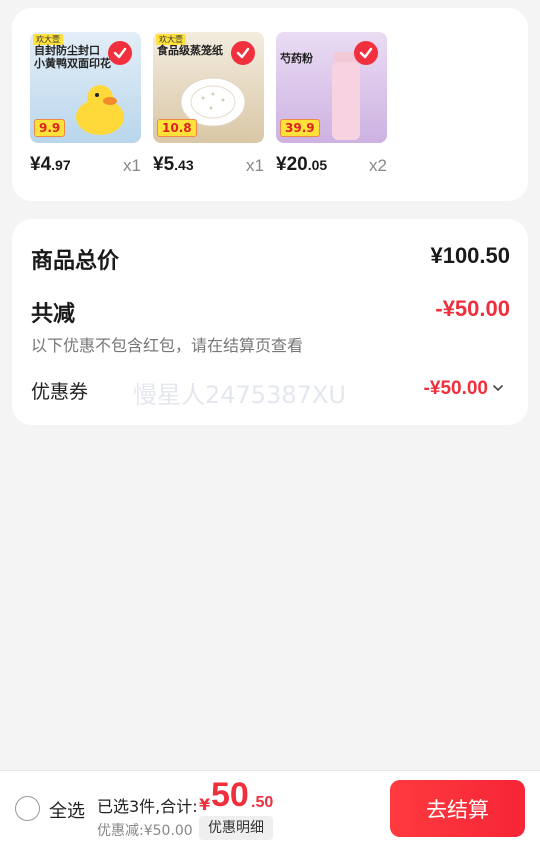 The image size is (540, 845). Describe the element at coordinates (498, 388) in the screenshot. I see `chevron-down-icon` at that location.